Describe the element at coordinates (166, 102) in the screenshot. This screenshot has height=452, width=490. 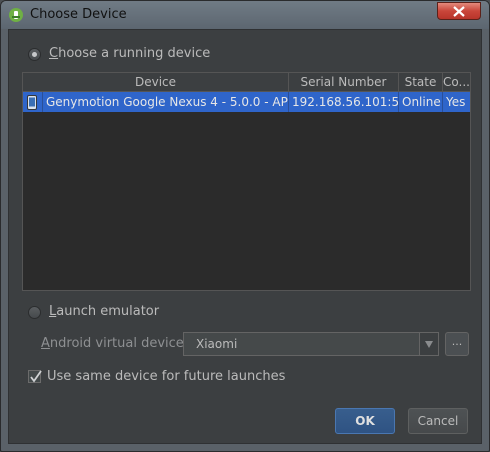
I see `device-name-cell: Genymotion Google Nexus 4 - 5.0.0 - API` at that location.